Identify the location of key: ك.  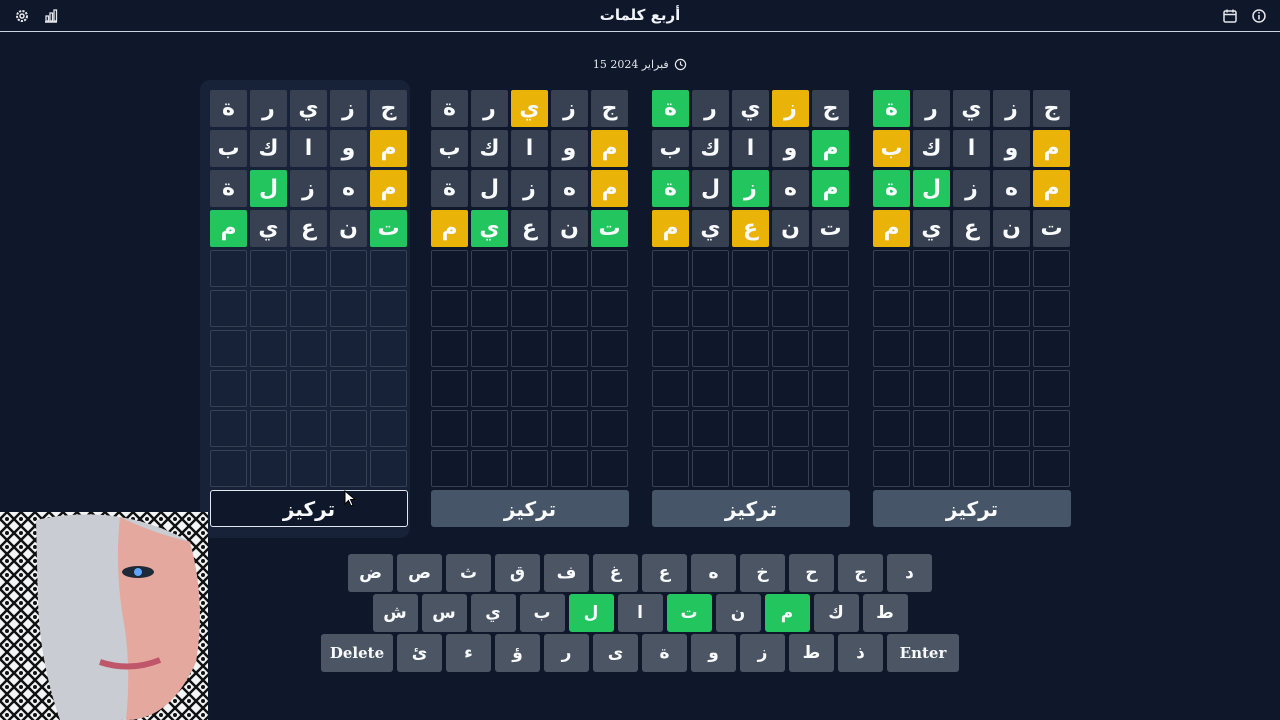
(836, 613).